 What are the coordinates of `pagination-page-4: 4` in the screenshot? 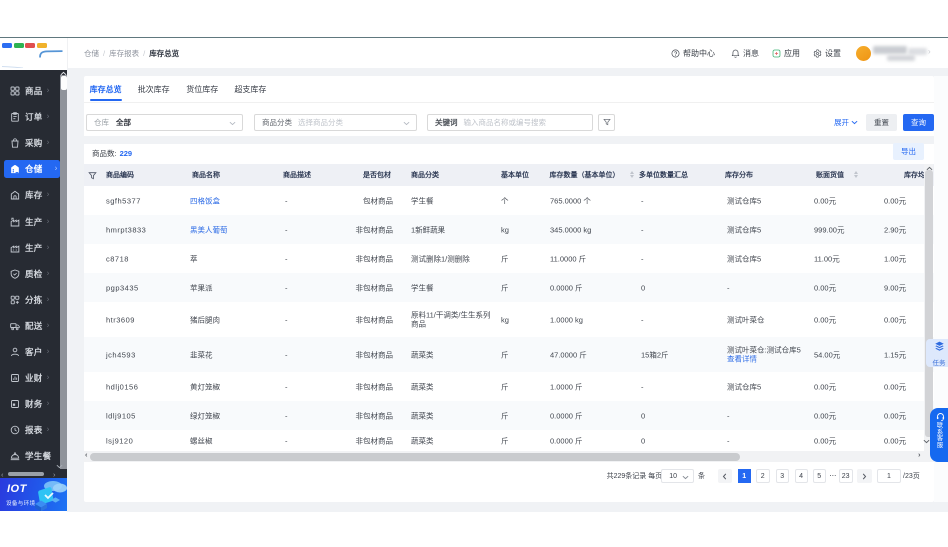 It's located at (801, 476).